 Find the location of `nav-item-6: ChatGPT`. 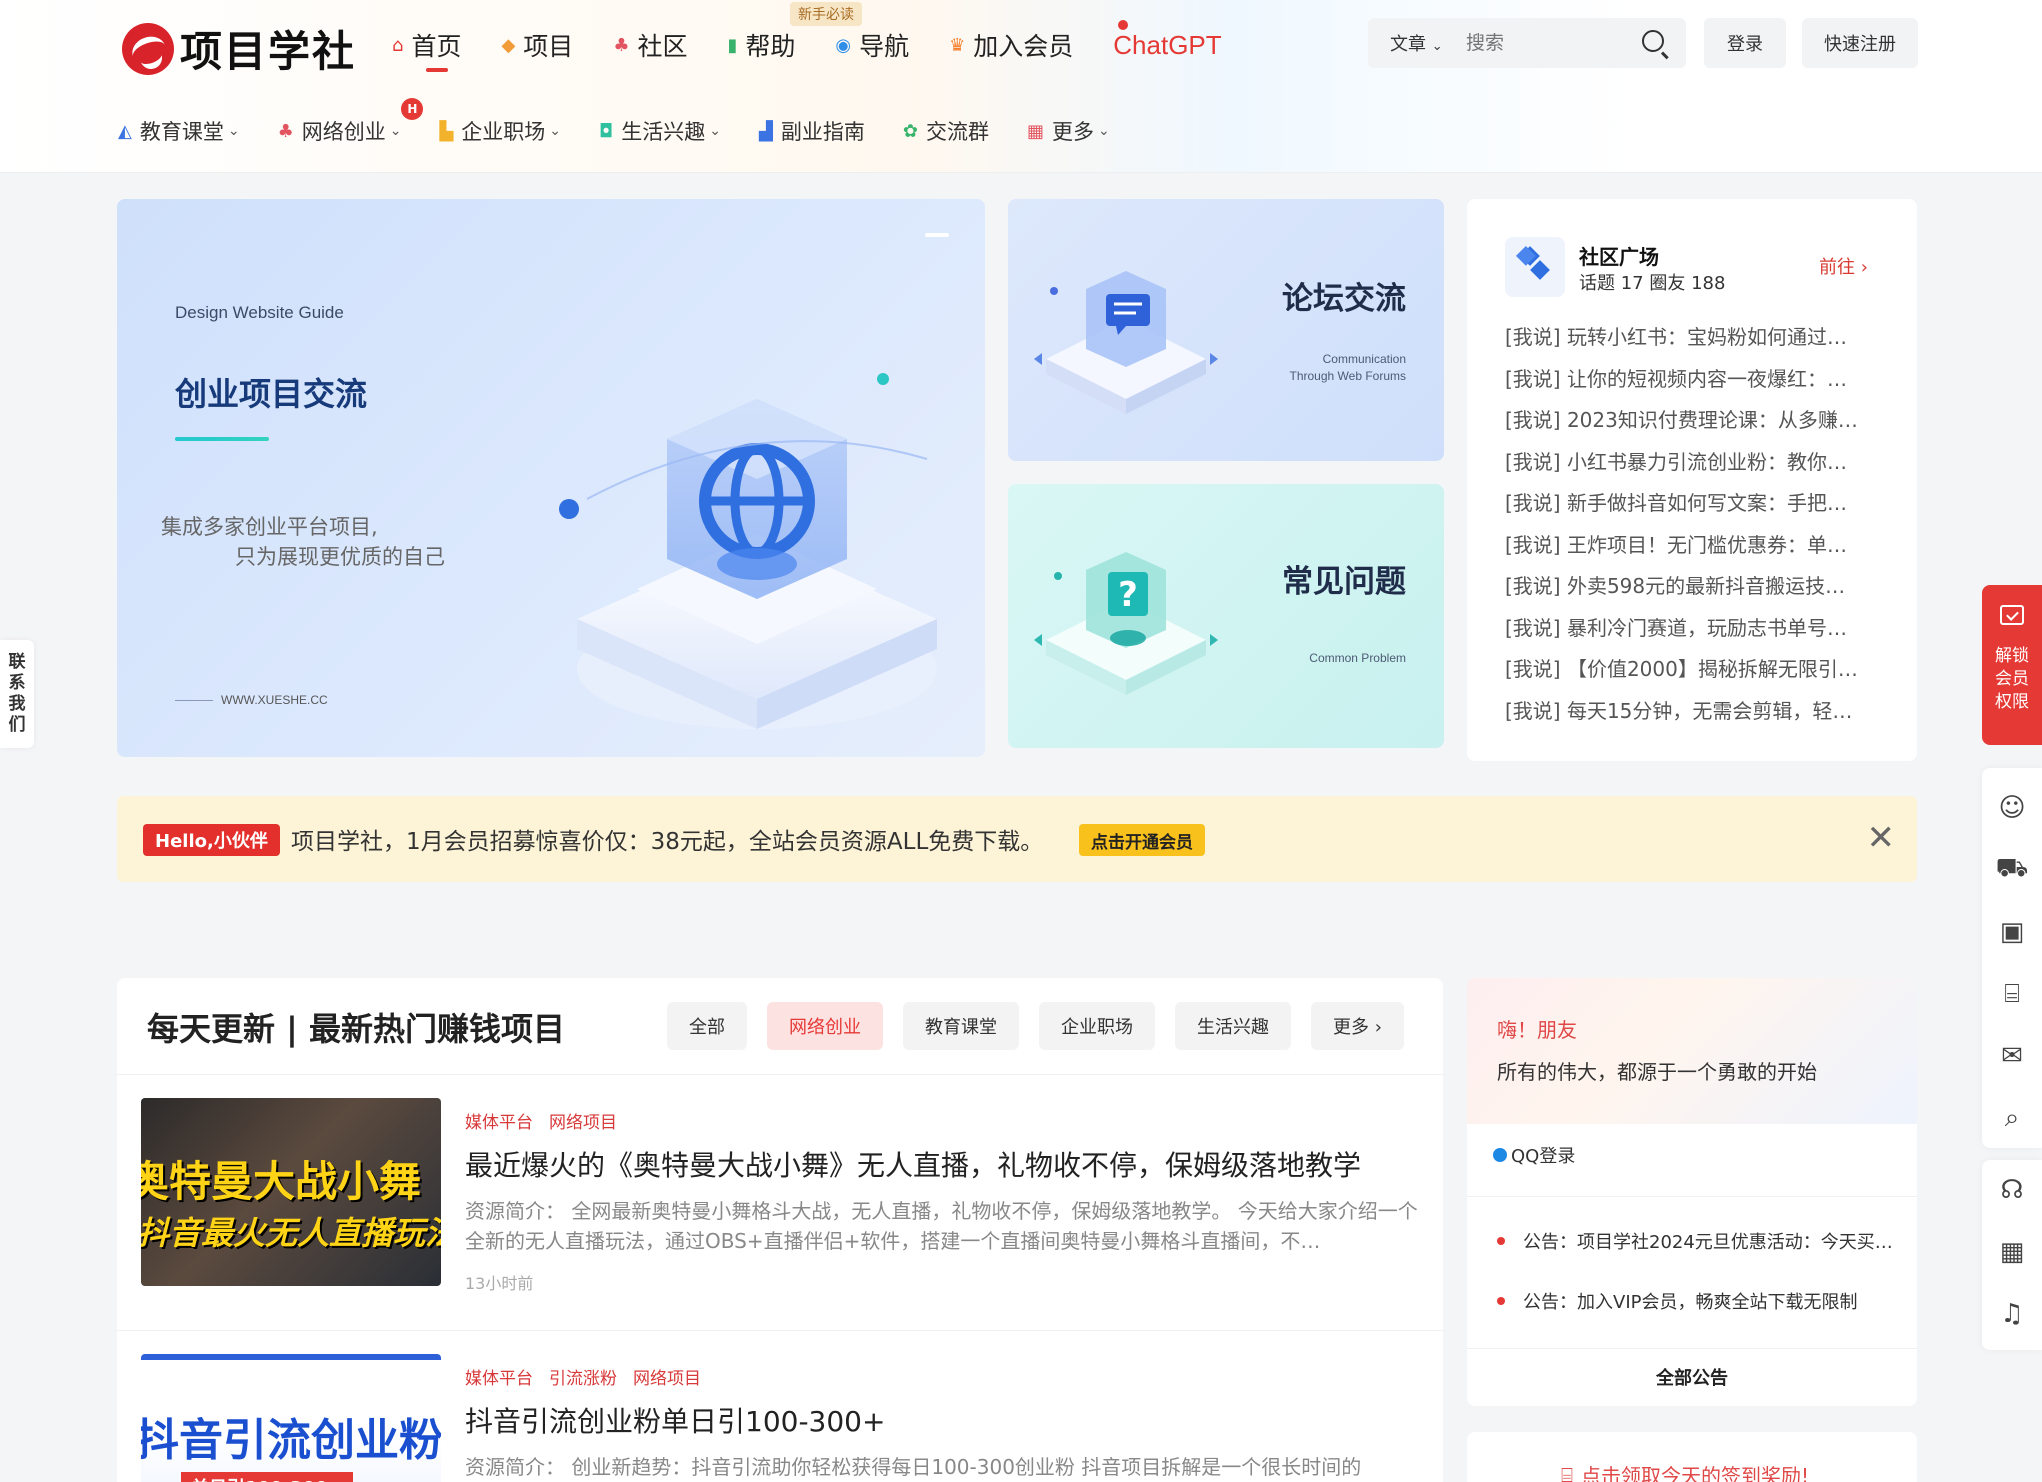

nav-item-6: ChatGPT is located at coordinates (1167, 45).